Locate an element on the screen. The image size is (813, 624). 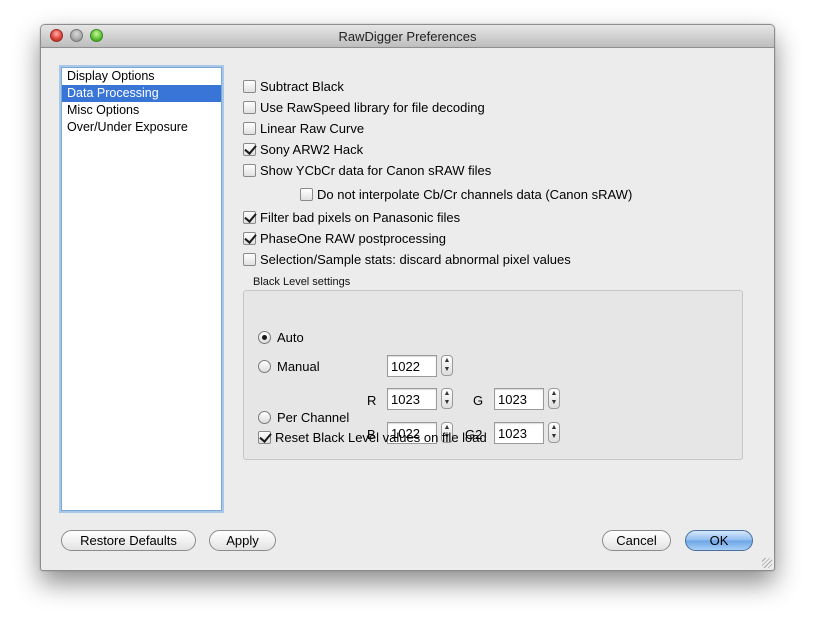
phaseone-postprocessing-checkbox is located at coordinates (249, 238).